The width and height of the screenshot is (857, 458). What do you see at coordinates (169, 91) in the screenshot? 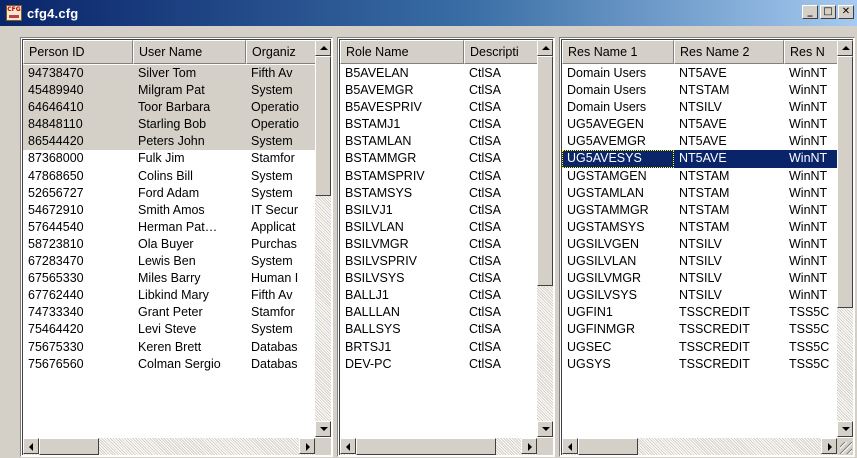
I see `person-row: 45489940 Milgram Pat System` at bounding box center [169, 91].